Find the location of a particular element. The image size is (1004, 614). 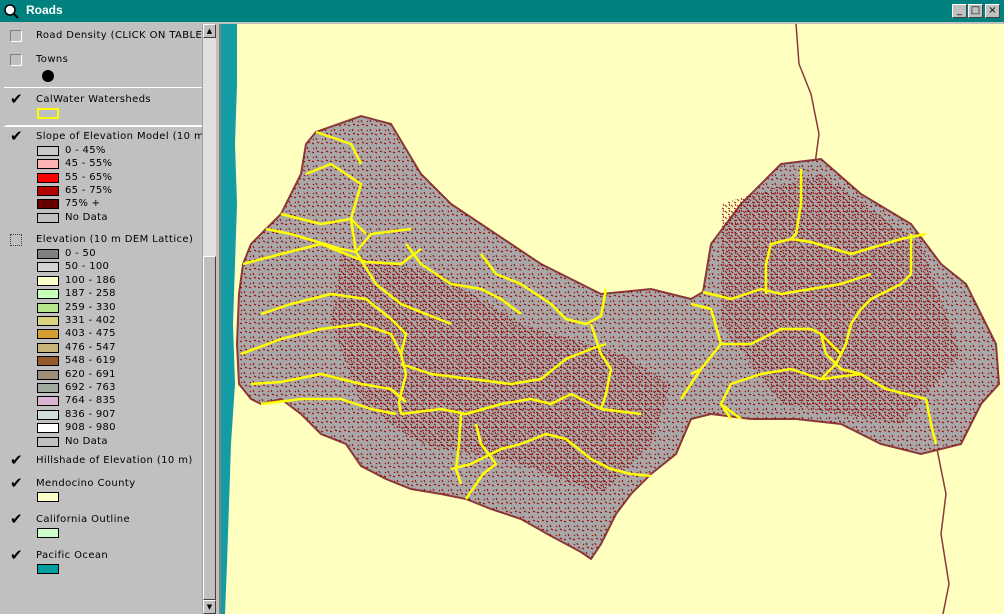

california-swatch is located at coordinates (48, 533).